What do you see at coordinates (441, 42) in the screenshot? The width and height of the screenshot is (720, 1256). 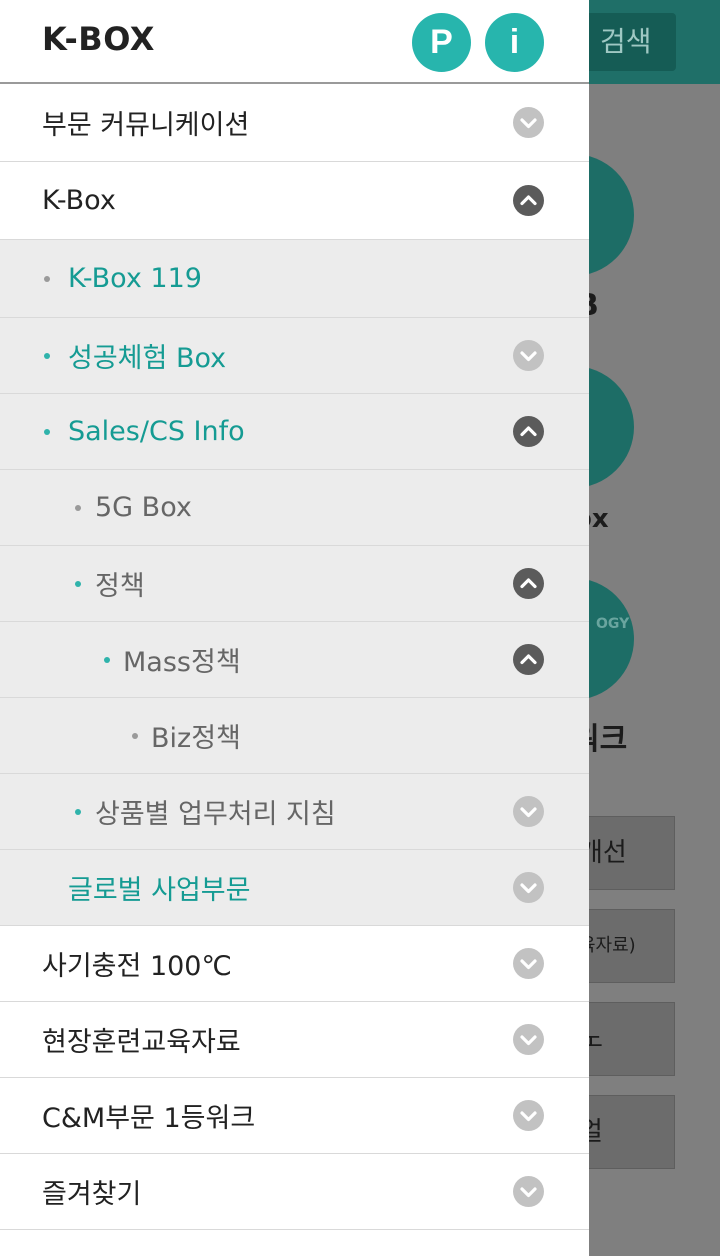 I see `p-button: P` at bounding box center [441, 42].